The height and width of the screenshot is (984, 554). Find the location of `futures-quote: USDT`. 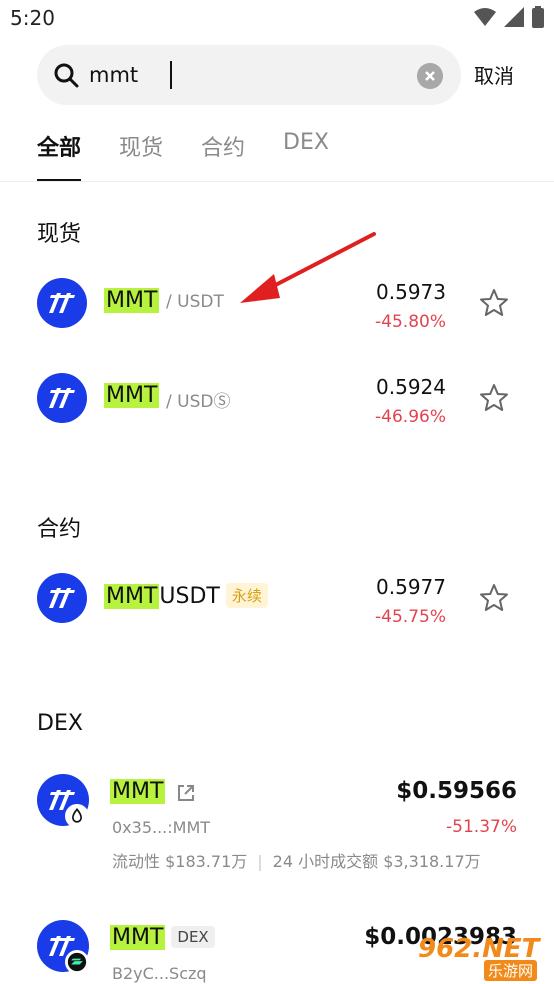

futures-quote: USDT is located at coordinates (189, 596).